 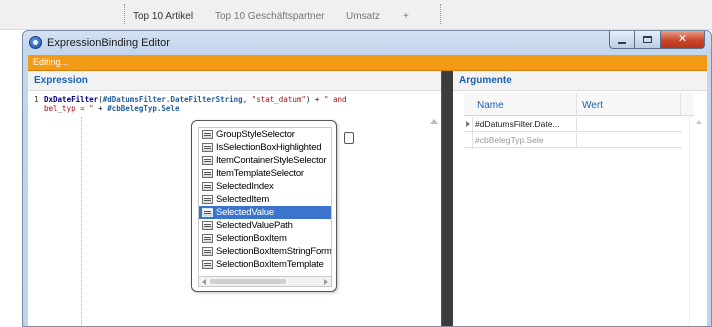 I want to click on code-function: DxDateFilter, so click(x=71, y=99).